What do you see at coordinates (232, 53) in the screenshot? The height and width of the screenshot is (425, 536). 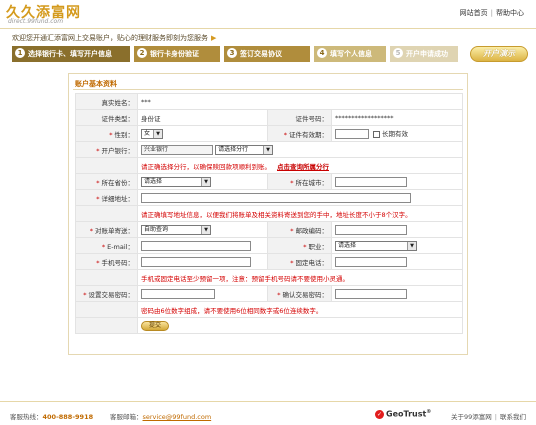 I see `step-number: 3` at bounding box center [232, 53].